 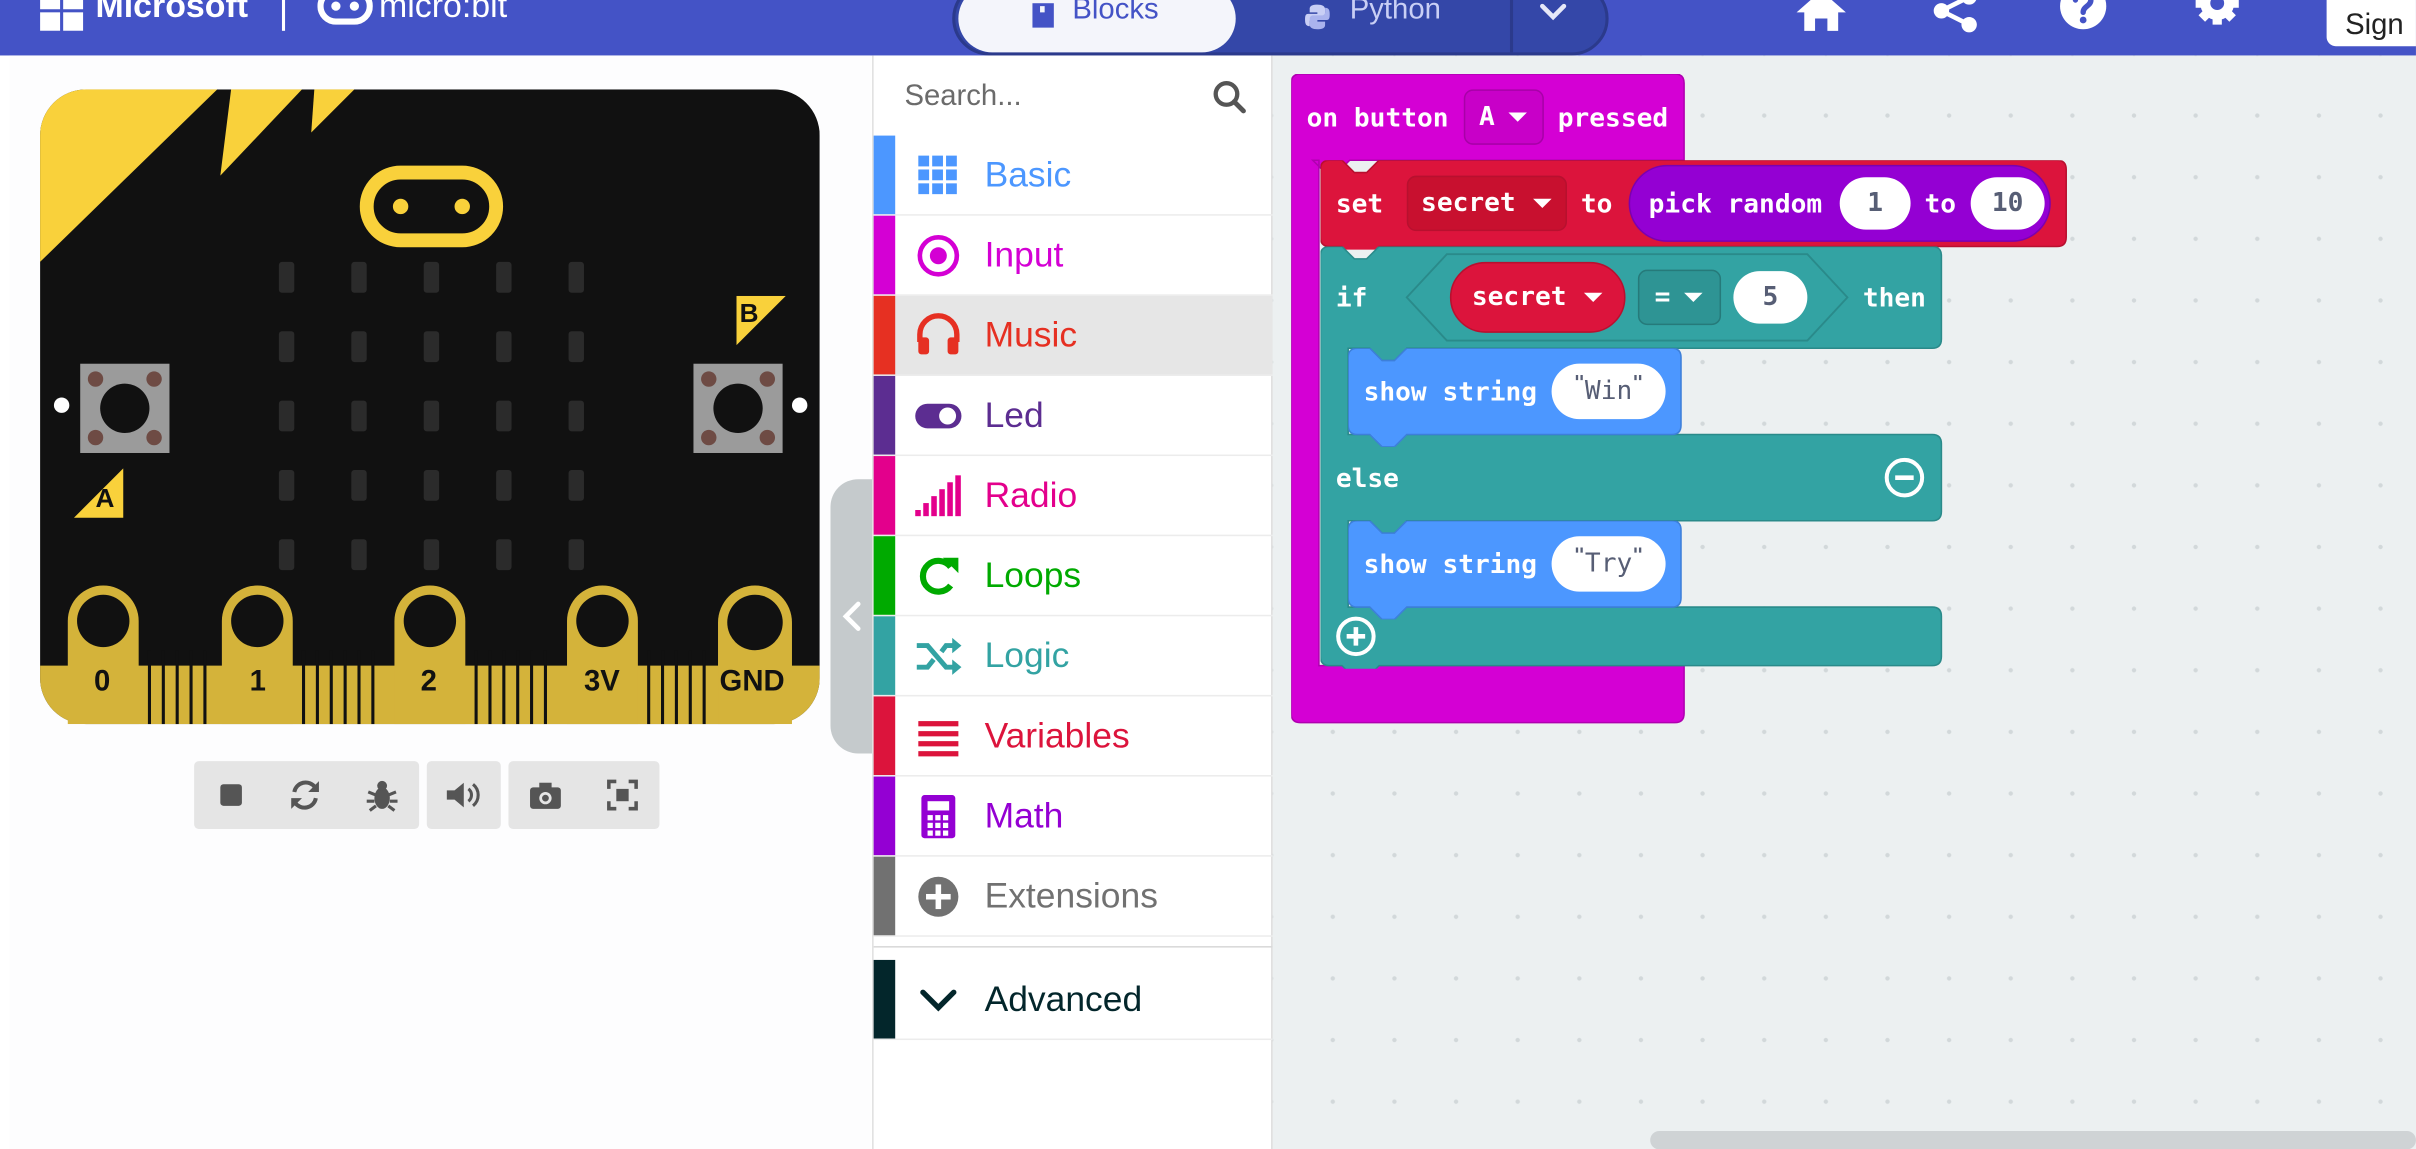 I want to click on grid-icon, so click(x=938, y=175).